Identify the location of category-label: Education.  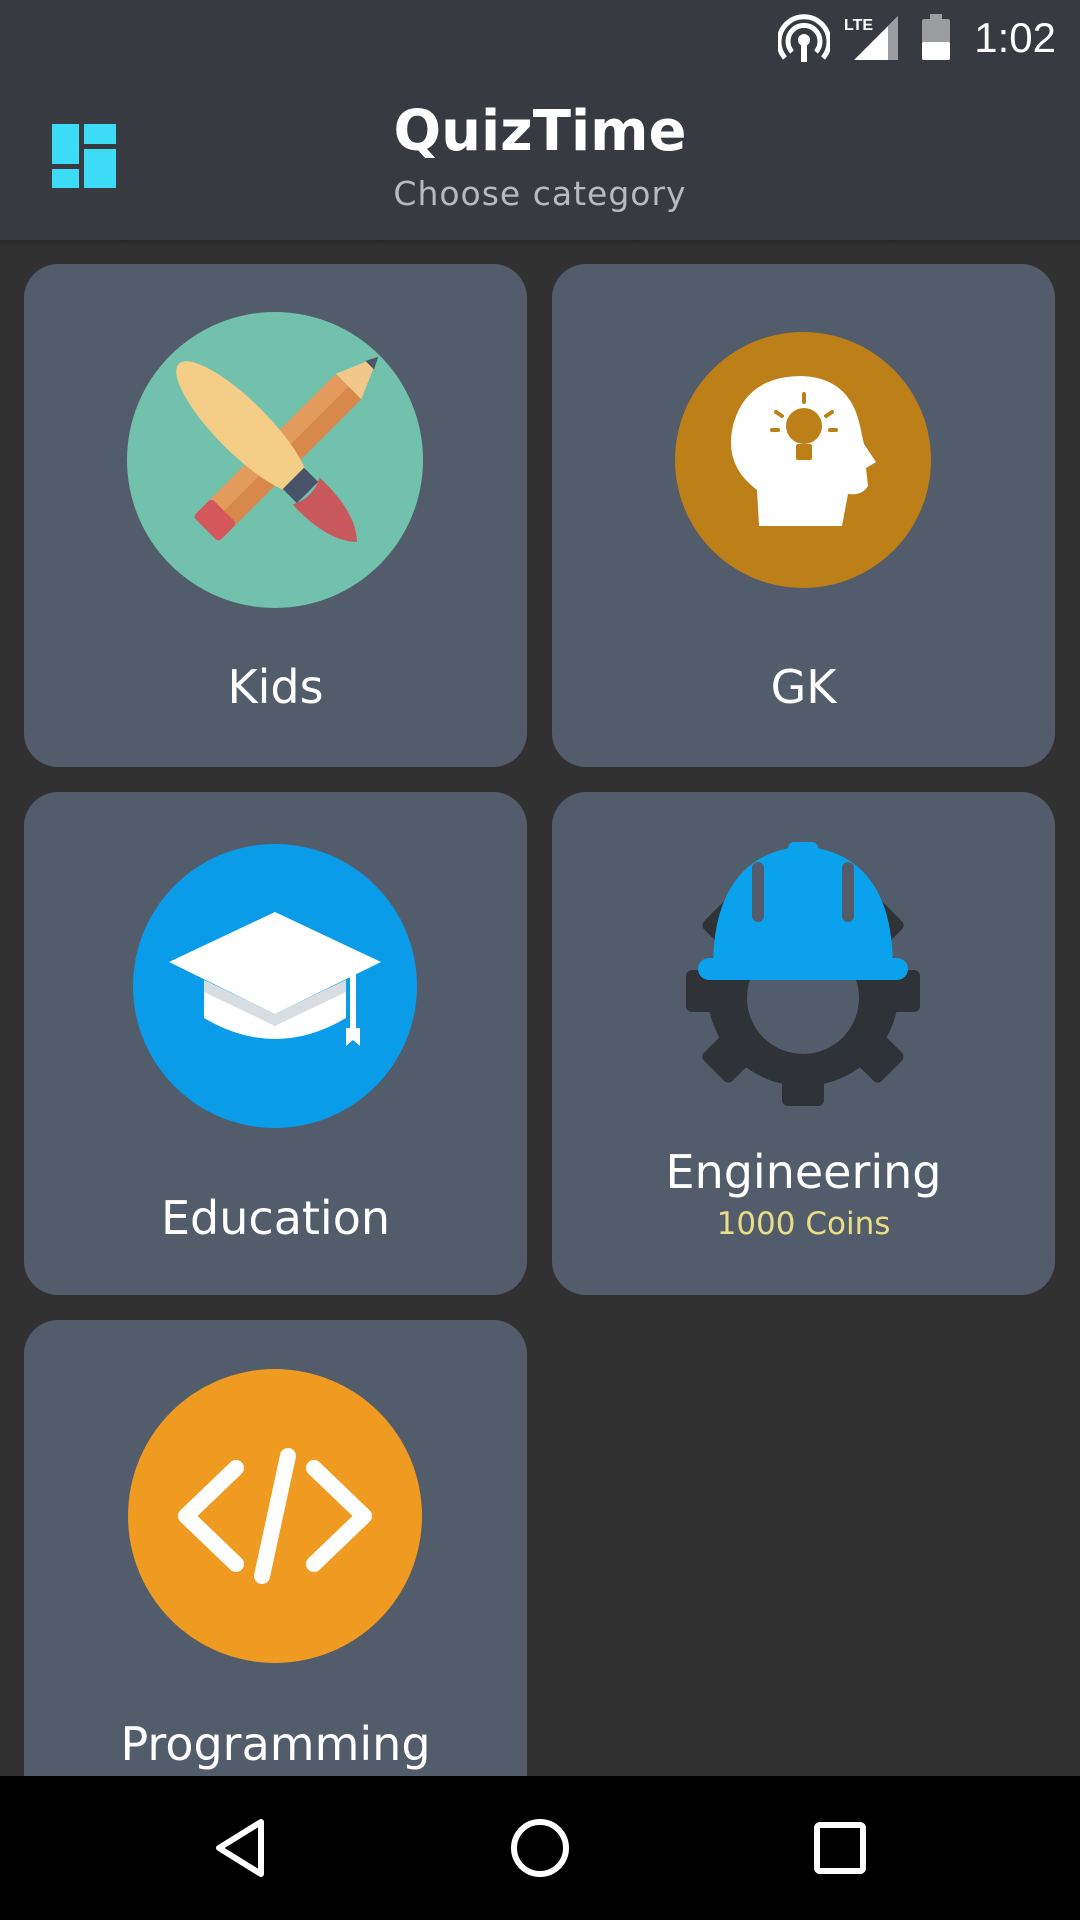
(275, 1218).